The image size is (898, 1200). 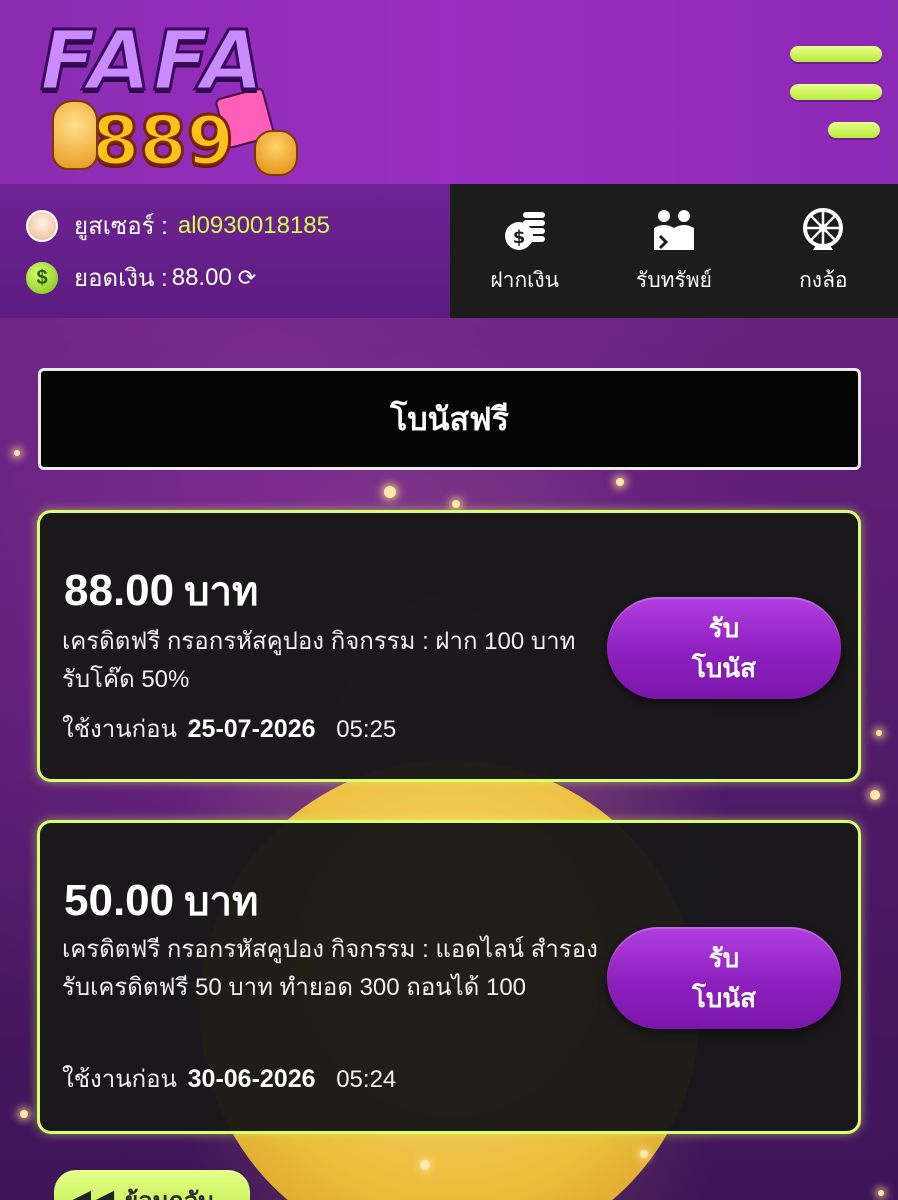 I want to click on logo-number: 889, so click(x=163, y=142).